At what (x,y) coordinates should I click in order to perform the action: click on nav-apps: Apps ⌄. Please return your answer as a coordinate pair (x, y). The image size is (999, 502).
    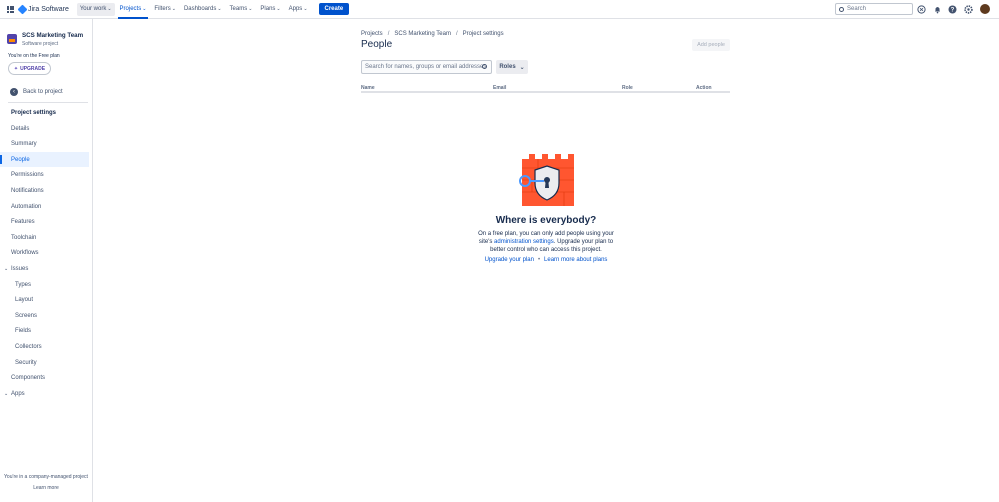
    Looking at the image, I should click on (298, 9).